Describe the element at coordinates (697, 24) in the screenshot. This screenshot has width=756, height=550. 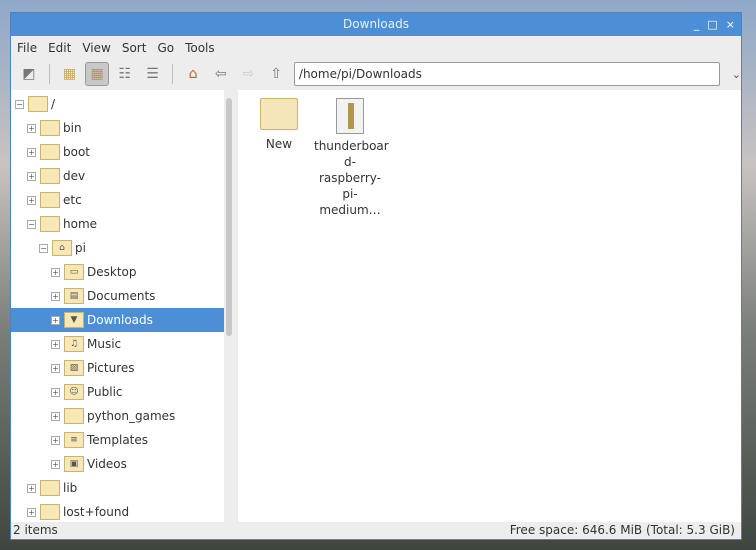
I see `minimize-button: _` at that location.